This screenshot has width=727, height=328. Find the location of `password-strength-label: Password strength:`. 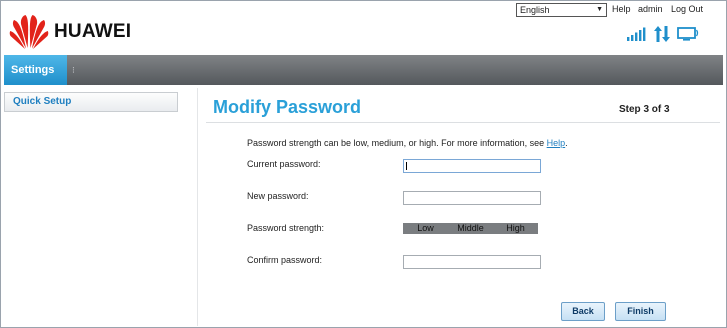

password-strength-label: Password strength: is located at coordinates (286, 228).